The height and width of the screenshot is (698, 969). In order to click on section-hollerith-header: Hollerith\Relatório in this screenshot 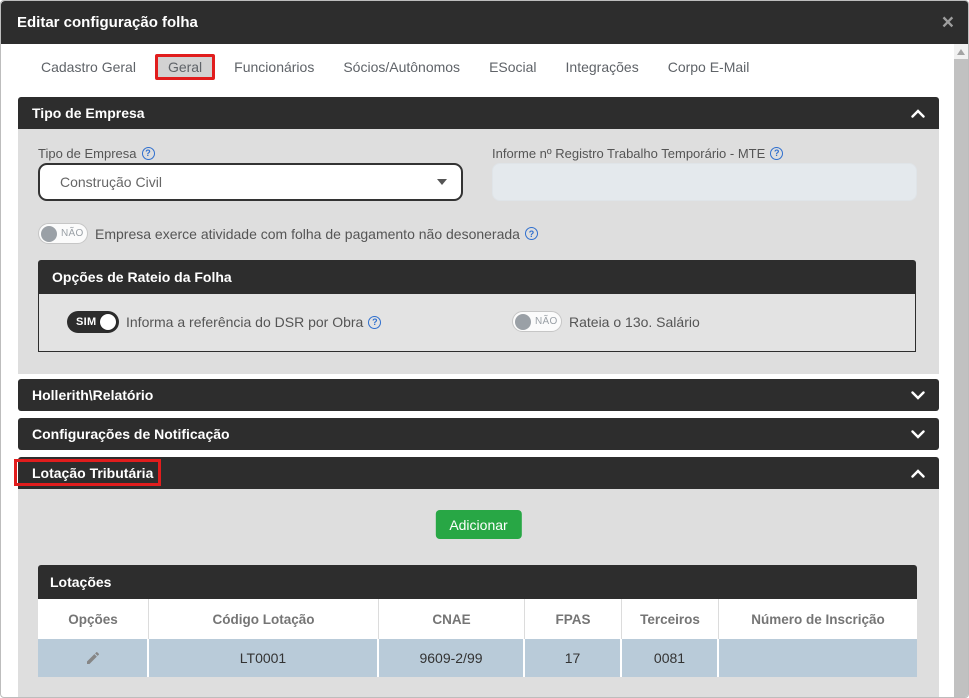, I will do `click(478, 395)`.